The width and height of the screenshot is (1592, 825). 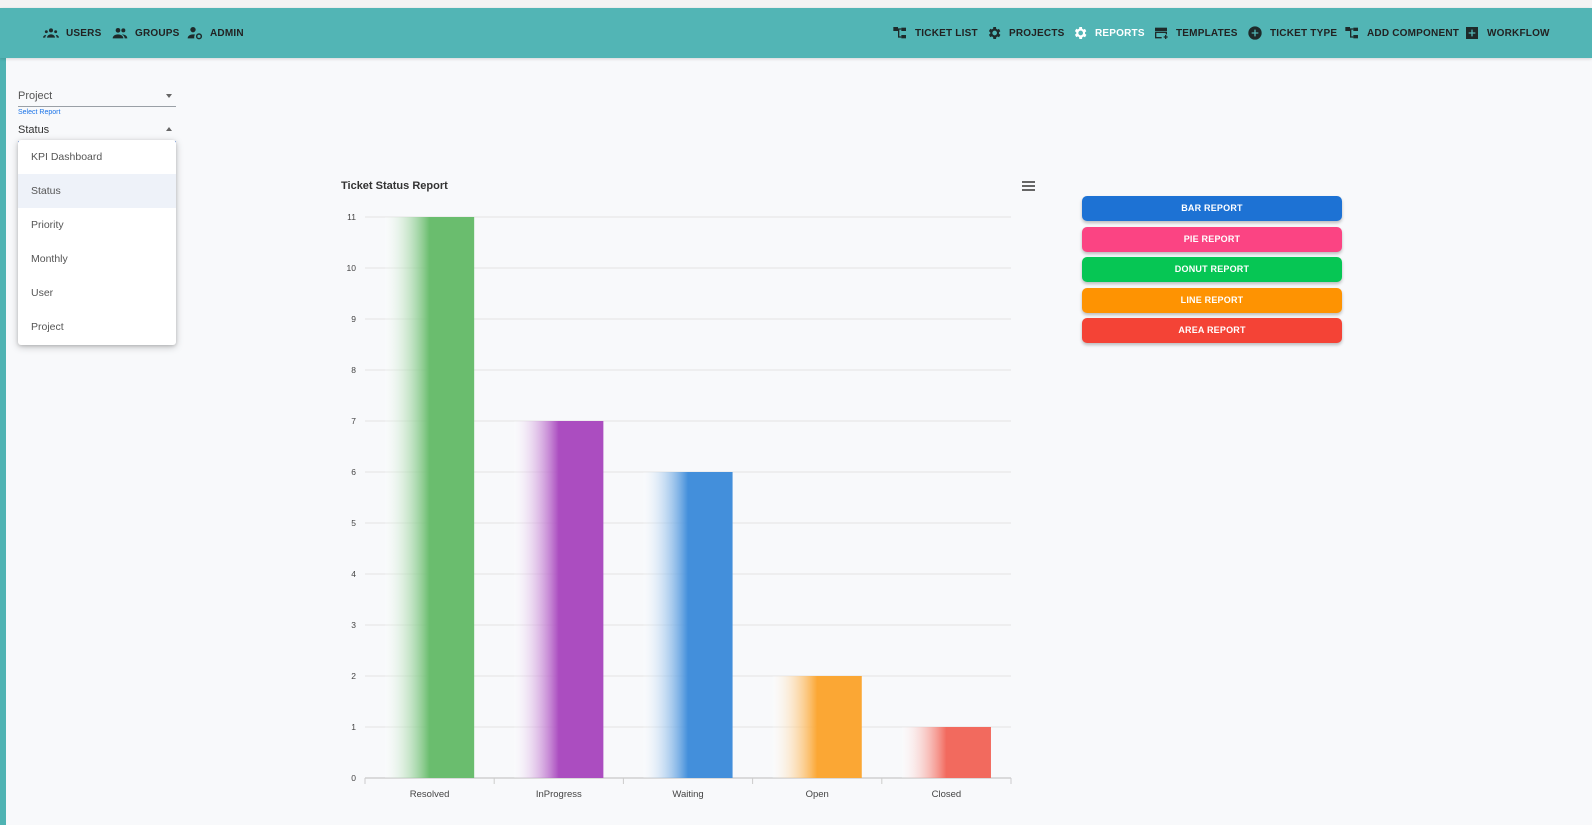 I want to click on dropdown-option: User, so click(x=97, y=293).